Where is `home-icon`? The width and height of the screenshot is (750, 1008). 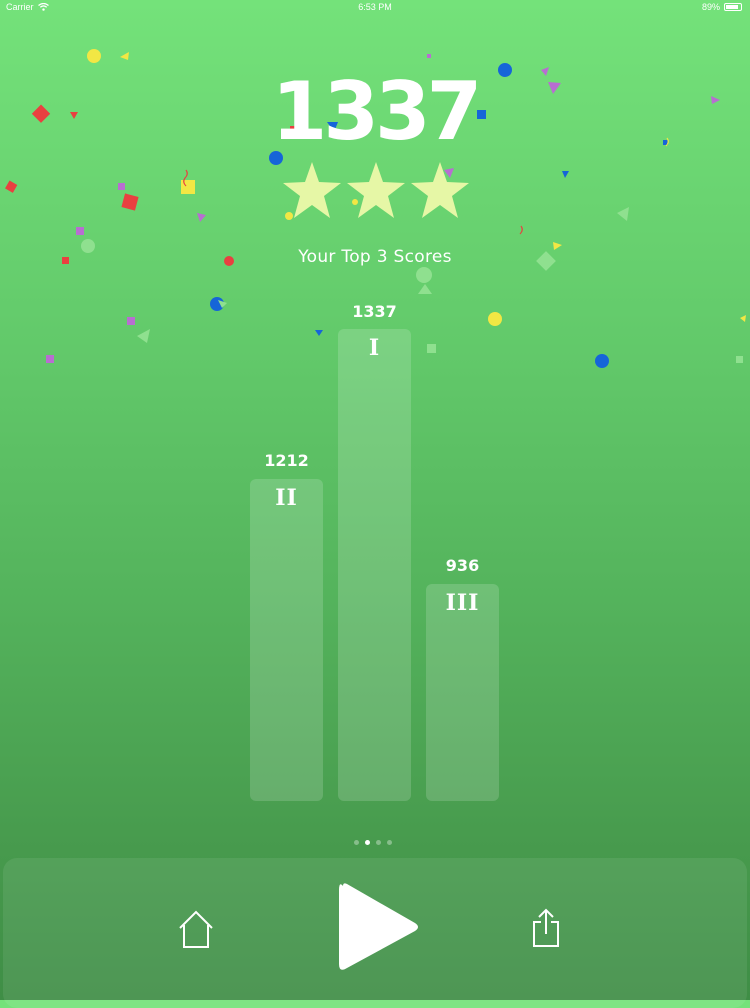 home-icon is located at coordinates (196, 929).